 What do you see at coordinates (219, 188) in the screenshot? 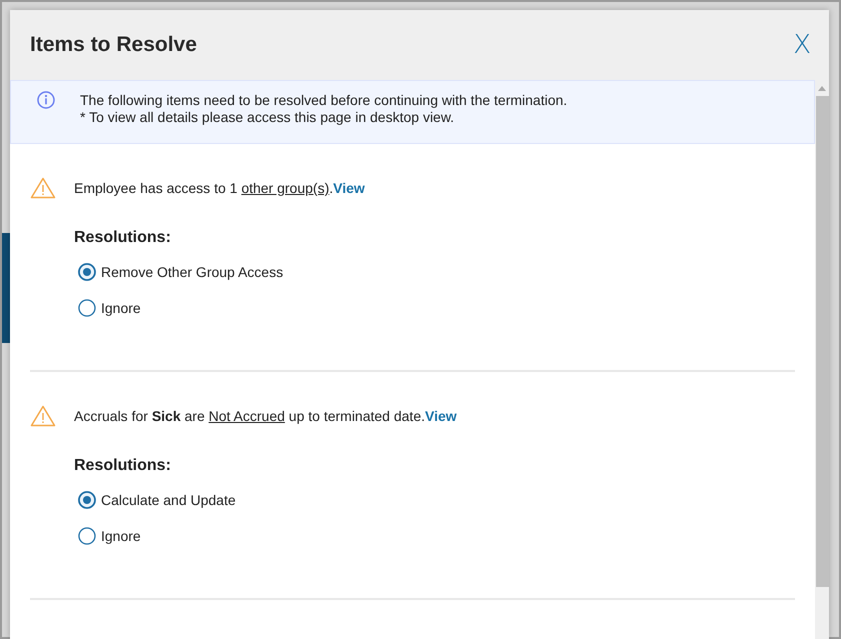
I see `issue-message: Employee has access to 1 other group(s).View` at bounding box center [219, 188].